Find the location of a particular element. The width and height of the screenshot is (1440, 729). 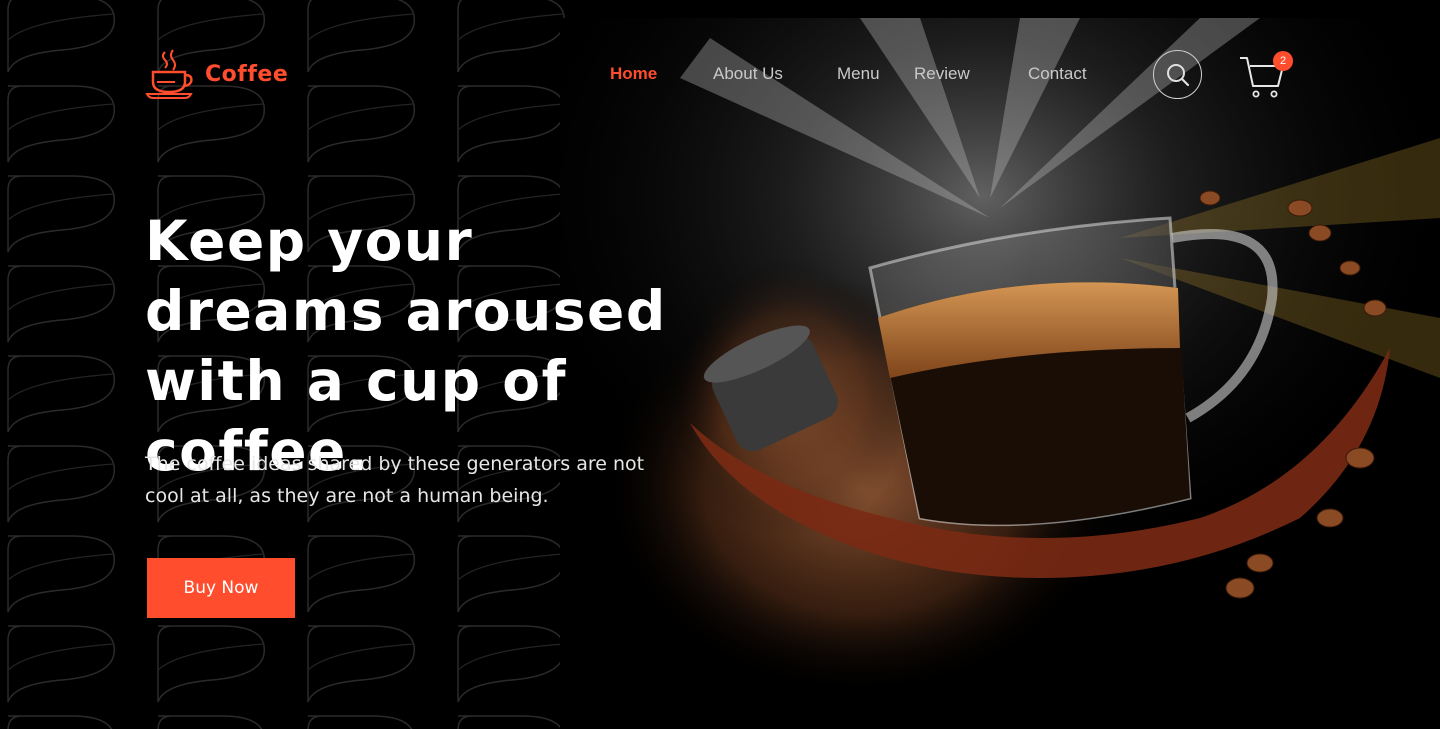

search-icon is located at coordinates (1177, 74).